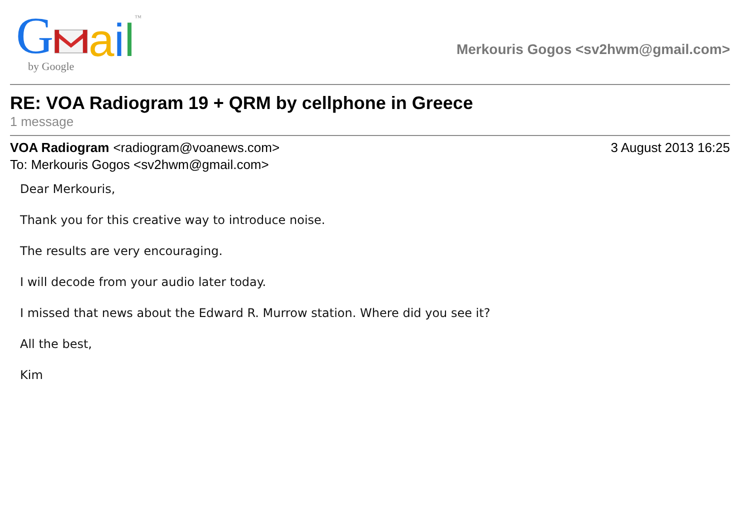 The width and height of the screenshot is (740, 526). I want to click on body-paragraph: Thank you for this creative way to introduce noise., so click(173, 220).